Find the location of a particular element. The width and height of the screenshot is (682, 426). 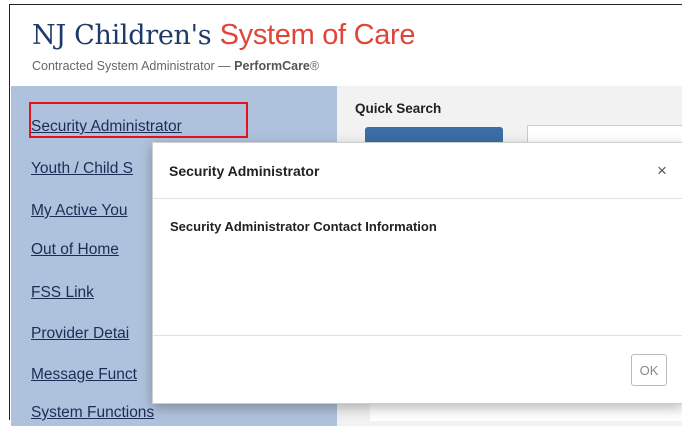

modal-header: Security Administrator × is located at coordinates (417, 171).